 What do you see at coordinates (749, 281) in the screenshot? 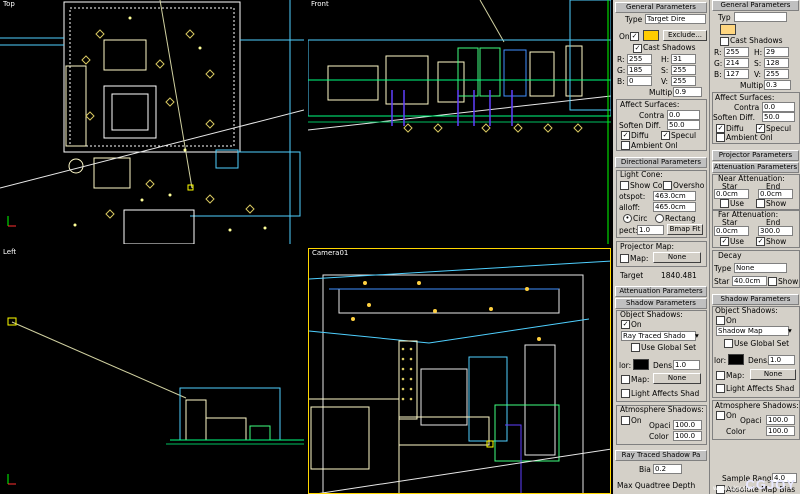
I see `decay-start-field: 40.0cm` at bounding box center [749, 281].